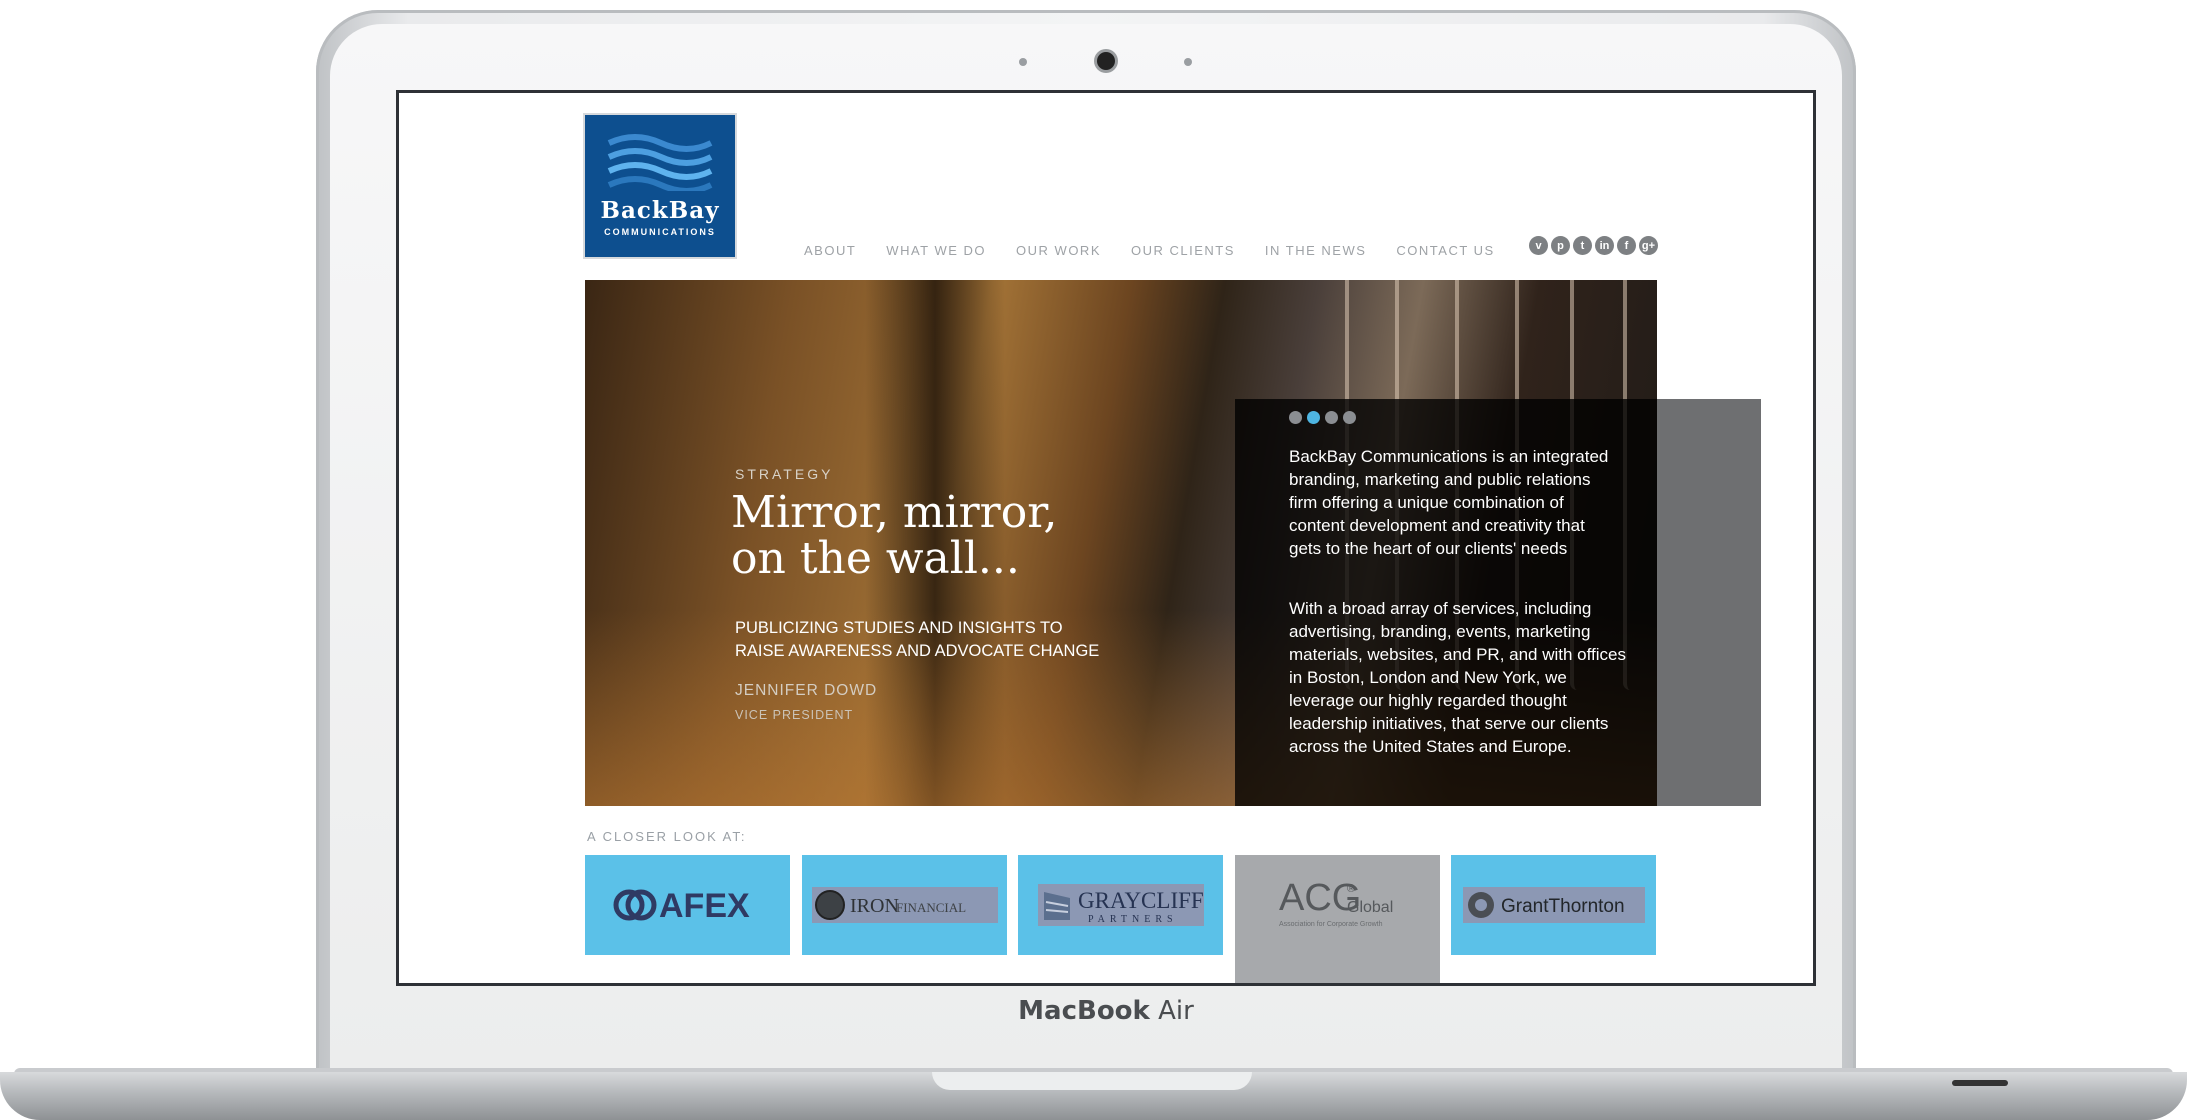 This screenshot has width=2187, height=1120. What do you see at coordinates (1141, 900) in the screenshot?
I see `graycliff-text: GRAYCLIFF` at bounding box center [1141, 900].